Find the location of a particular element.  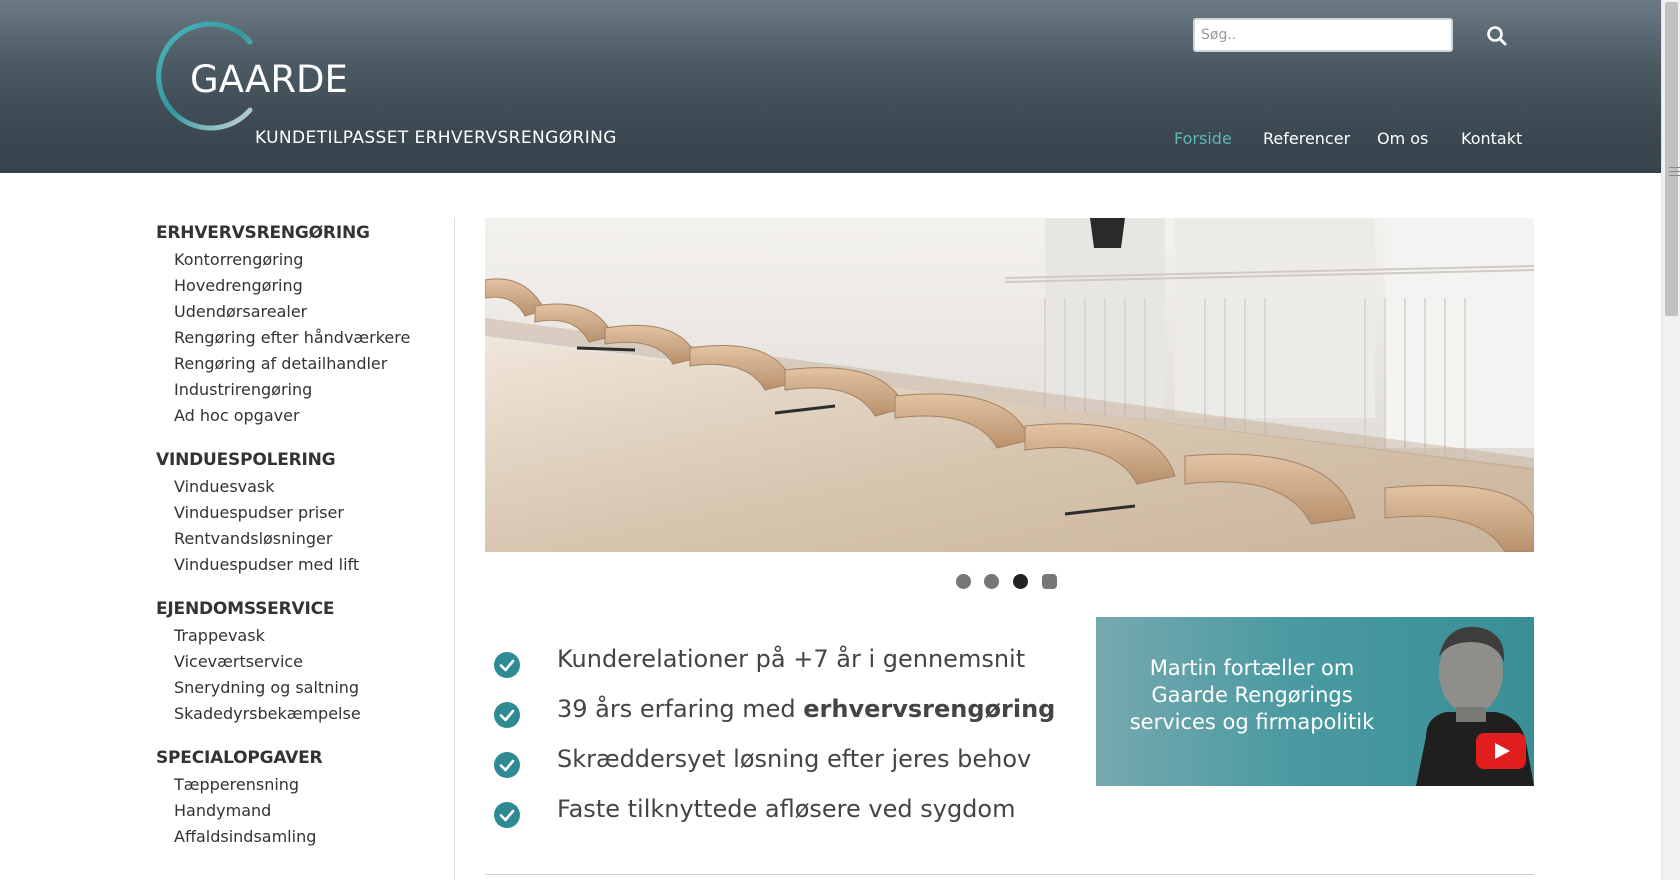

sidebar-item-rentvandslosninger: Rentvandsløsninger is located at coordinates (315, 539).